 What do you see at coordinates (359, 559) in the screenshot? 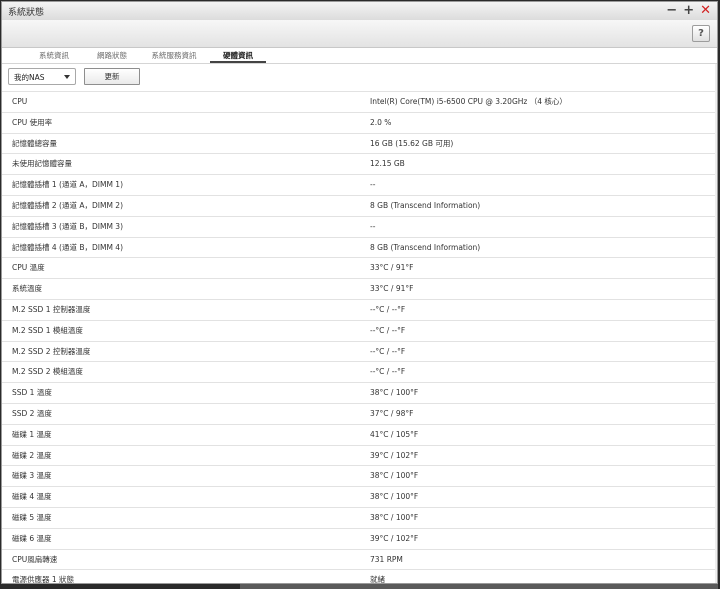
I see `table-row: CPU風扇轉速 731 RPM` at bounding box center [359, 559].